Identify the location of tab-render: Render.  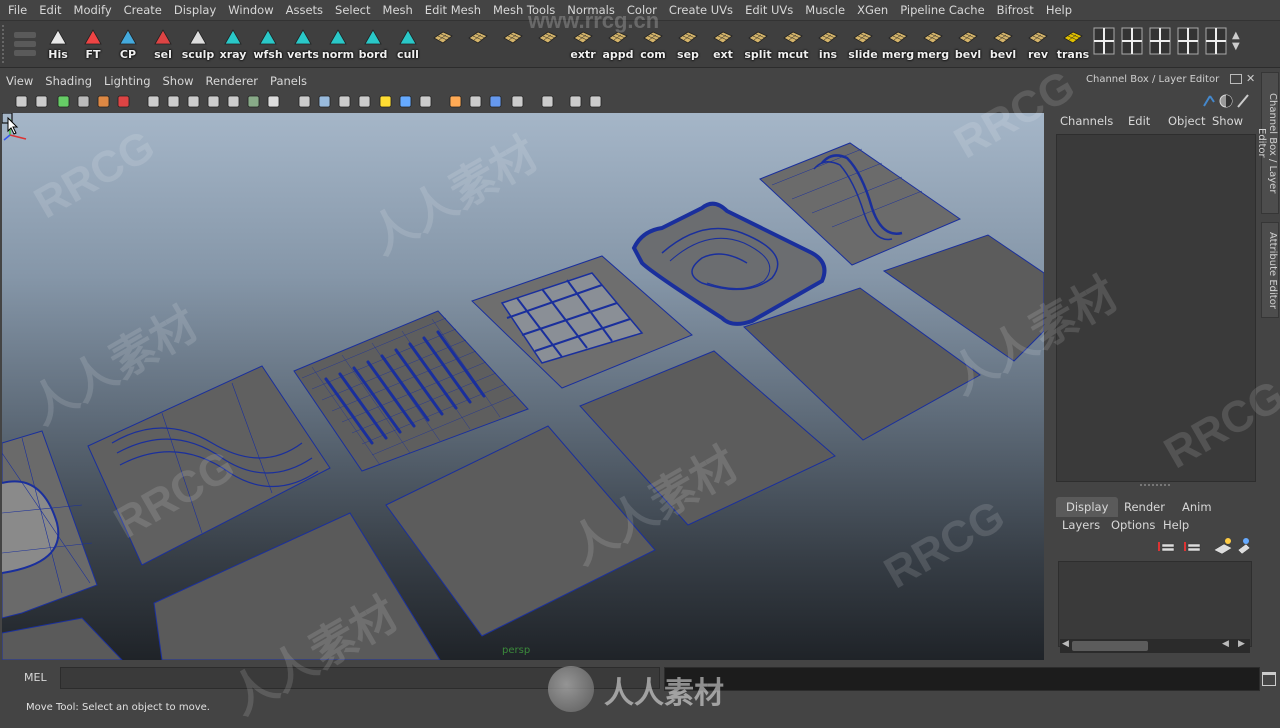
(1144, 507).